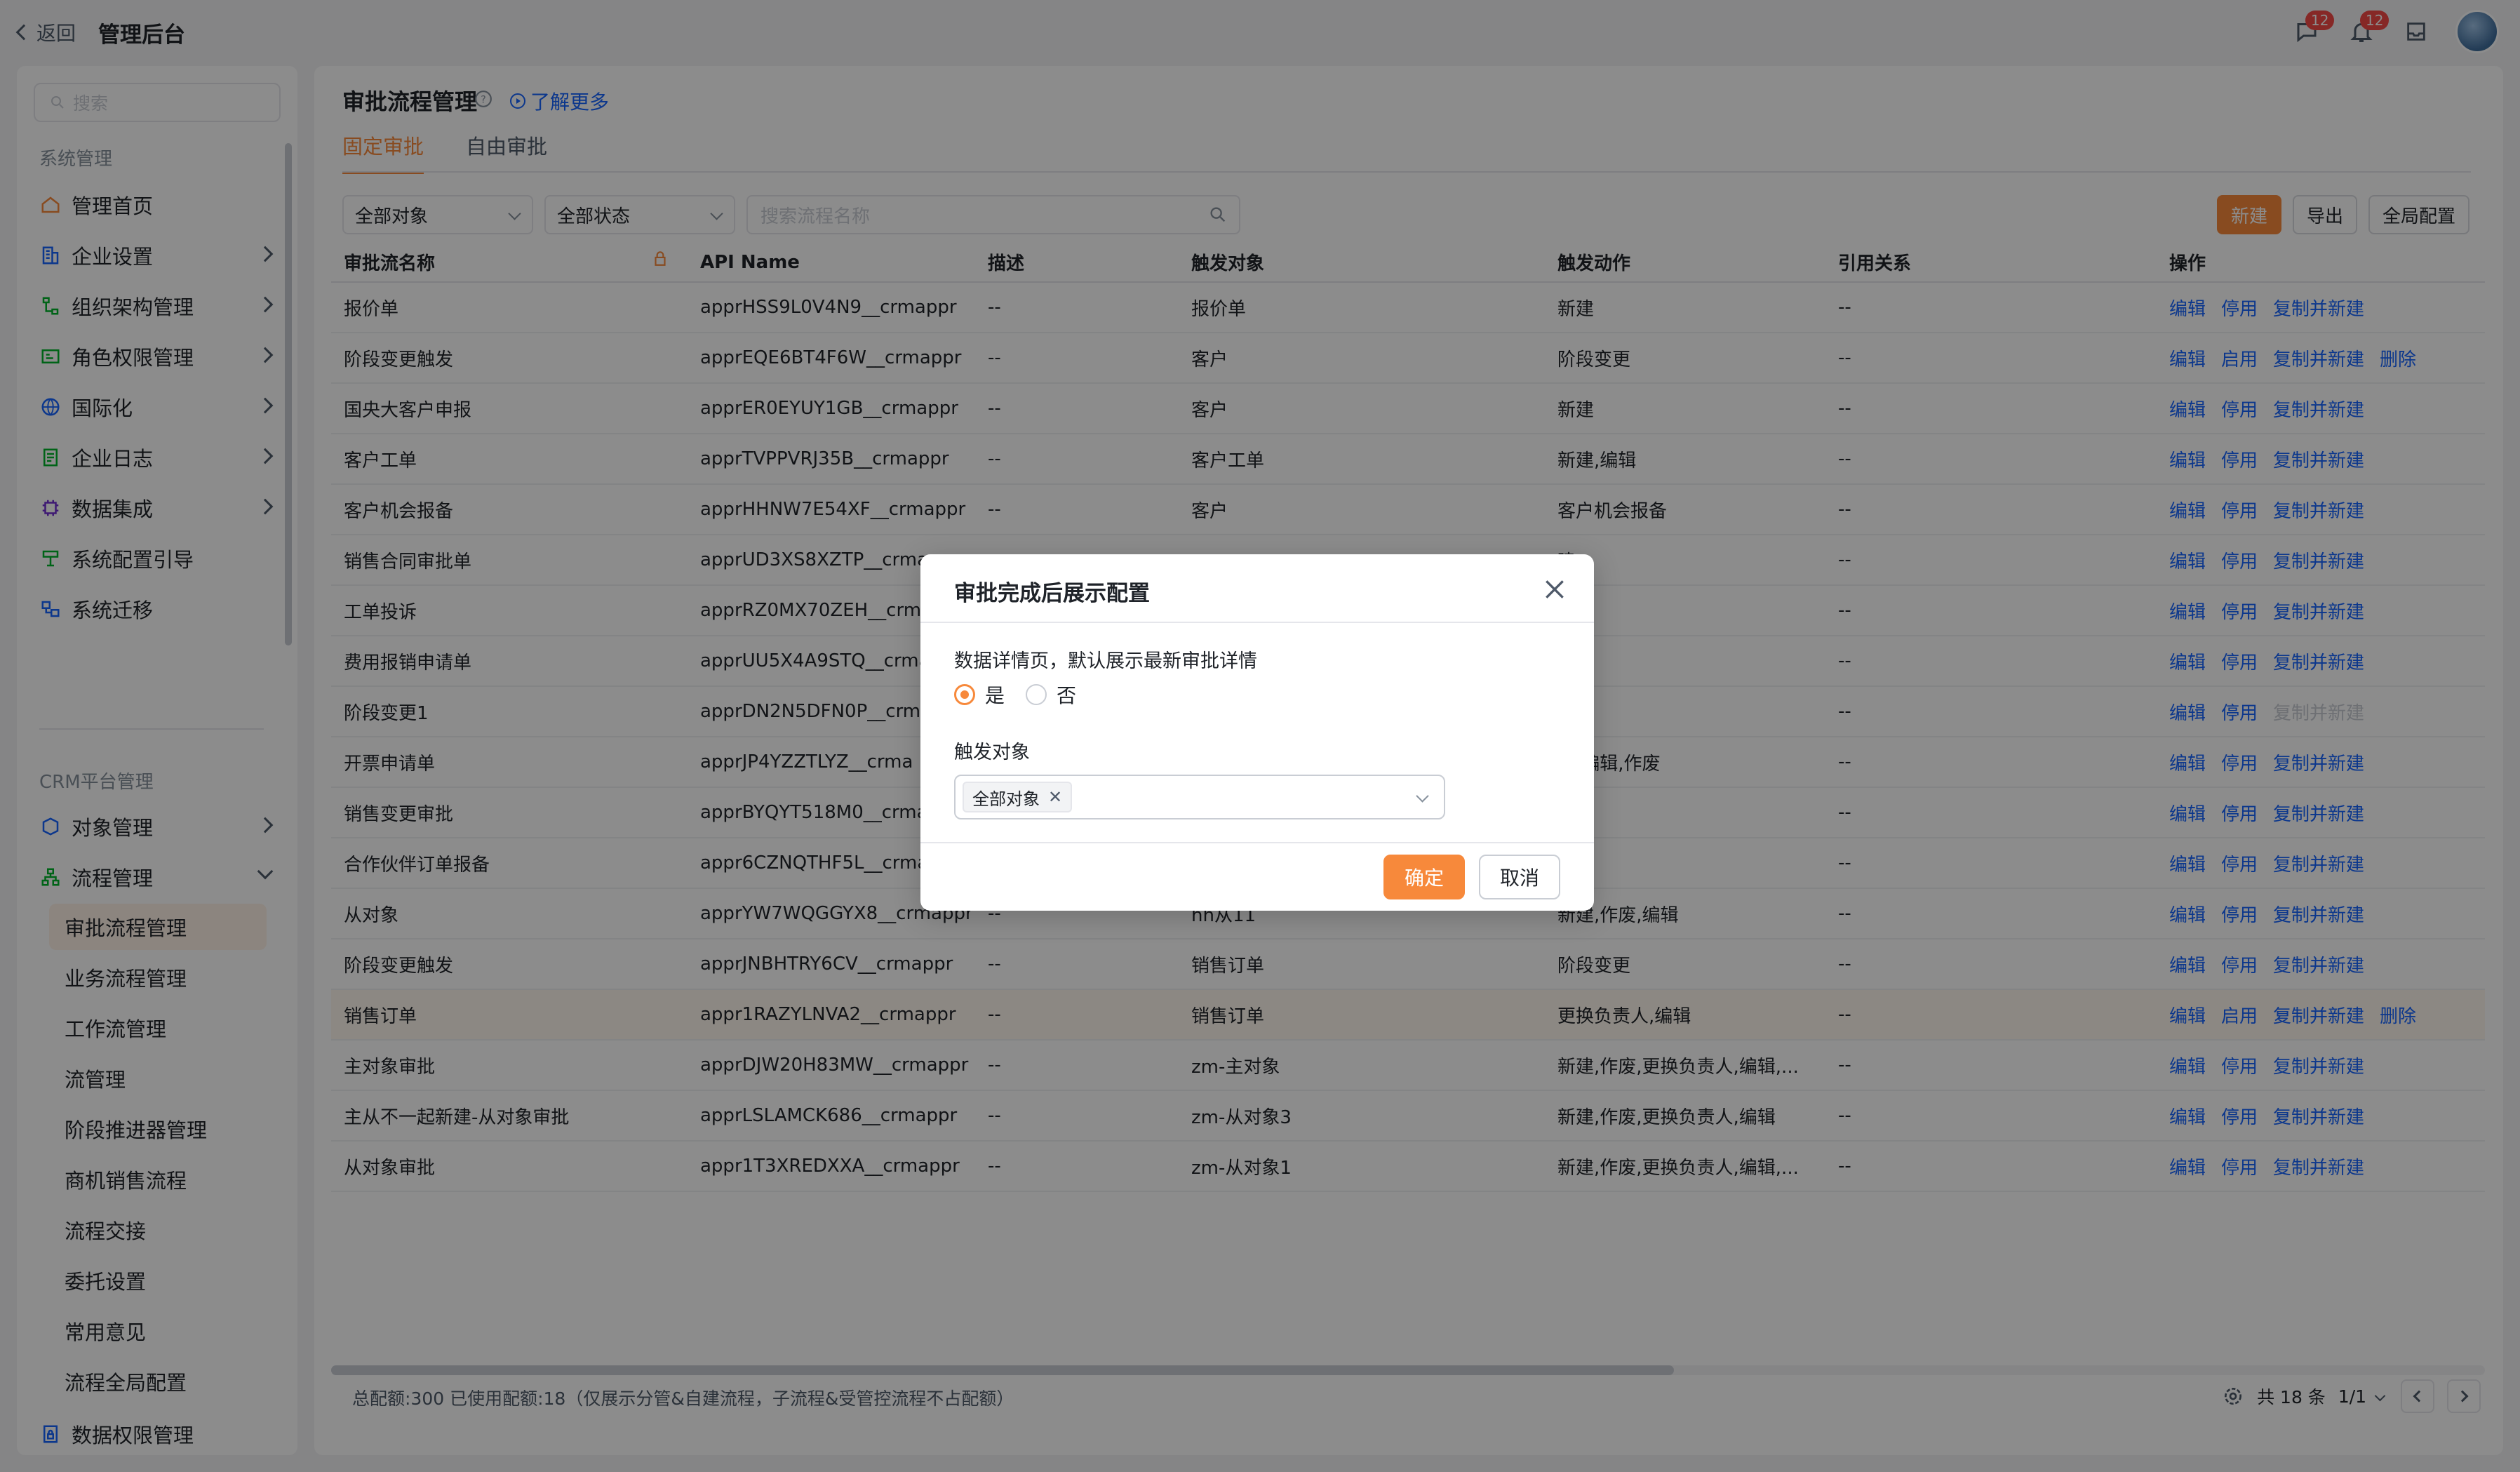  What do you see at coordinates (1257, 842) in the screenshot?
I see `dialog-footer-divider` at bounding box center [1257, 842].